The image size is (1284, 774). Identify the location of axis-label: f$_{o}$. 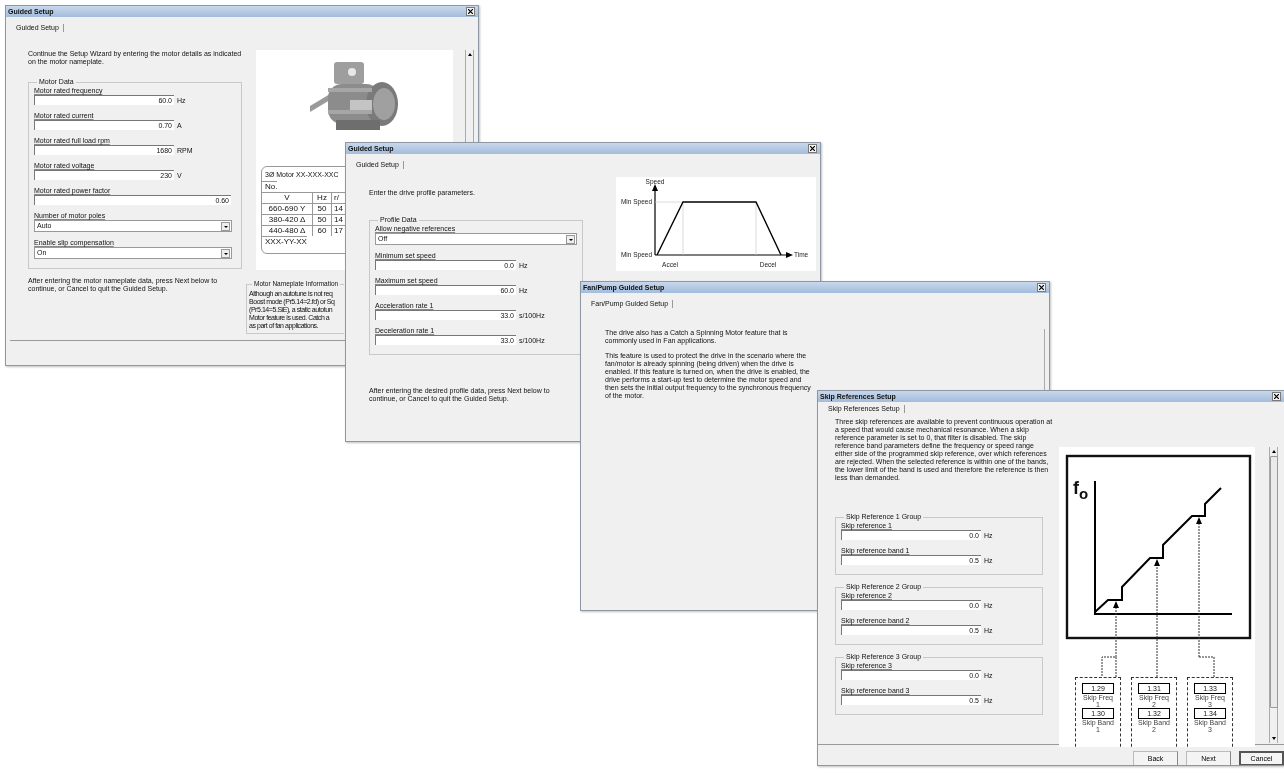
(1081, 491).